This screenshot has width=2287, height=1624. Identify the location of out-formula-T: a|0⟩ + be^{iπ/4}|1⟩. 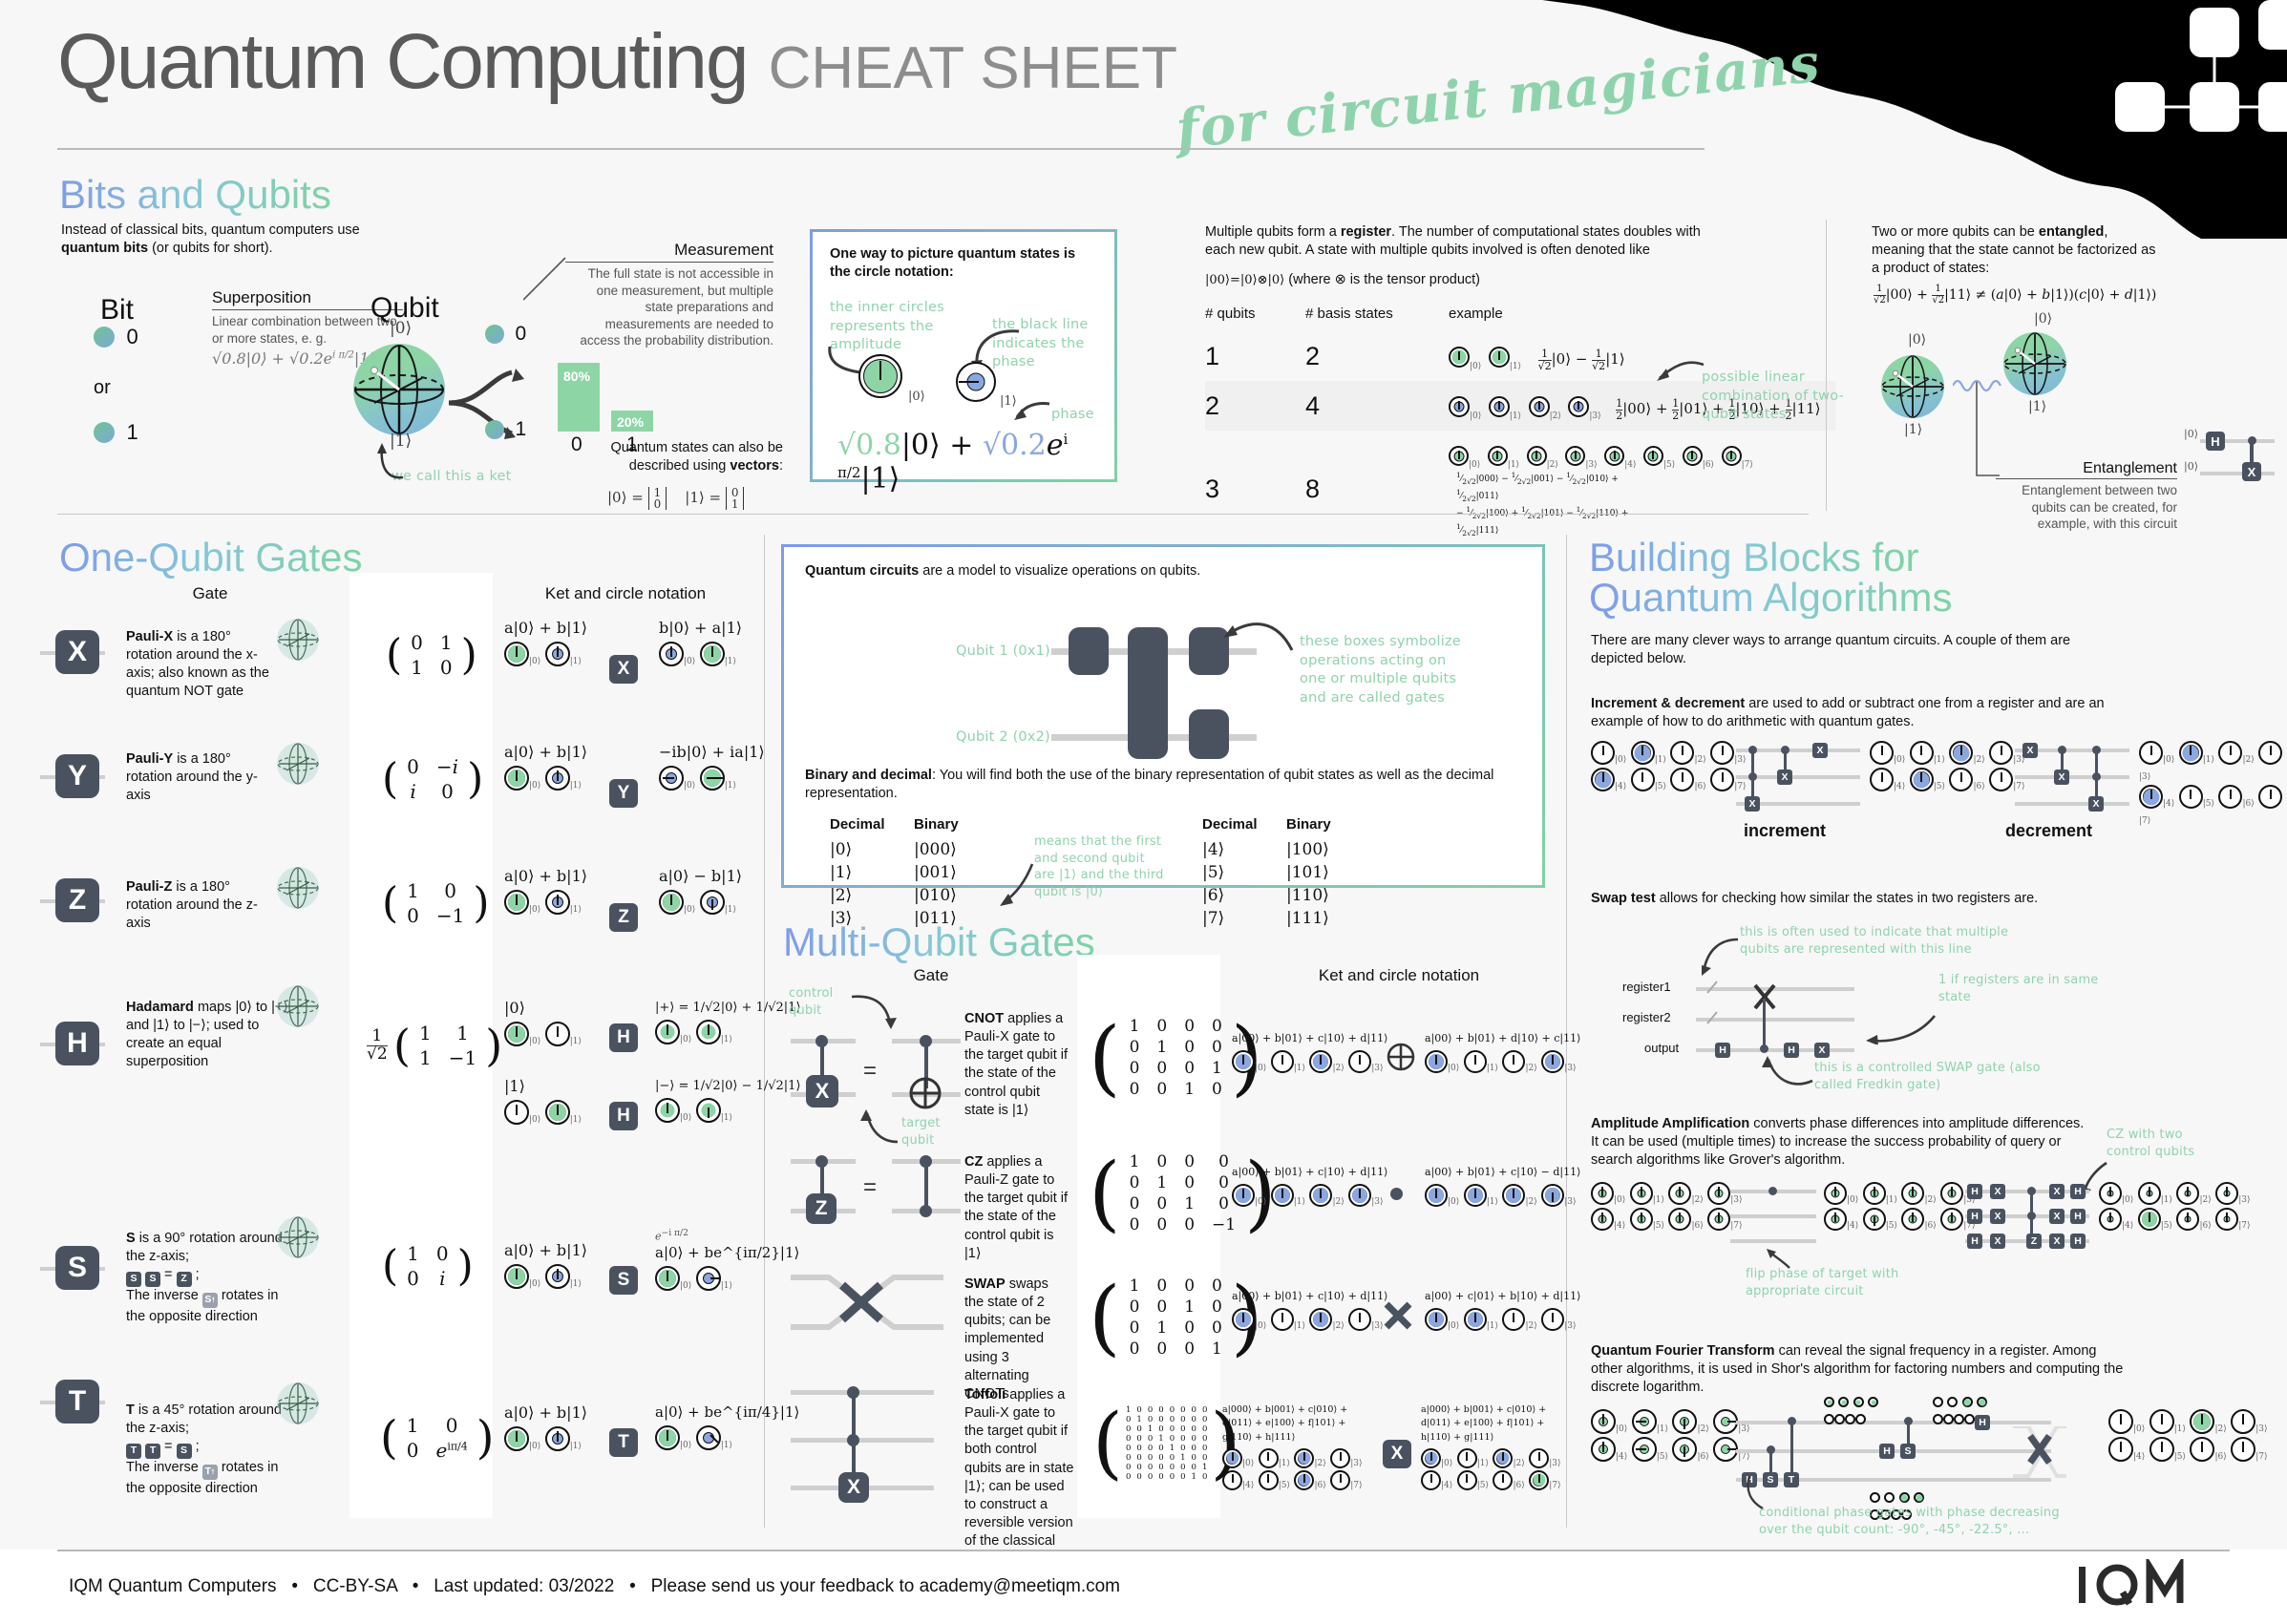
(728, 1412).